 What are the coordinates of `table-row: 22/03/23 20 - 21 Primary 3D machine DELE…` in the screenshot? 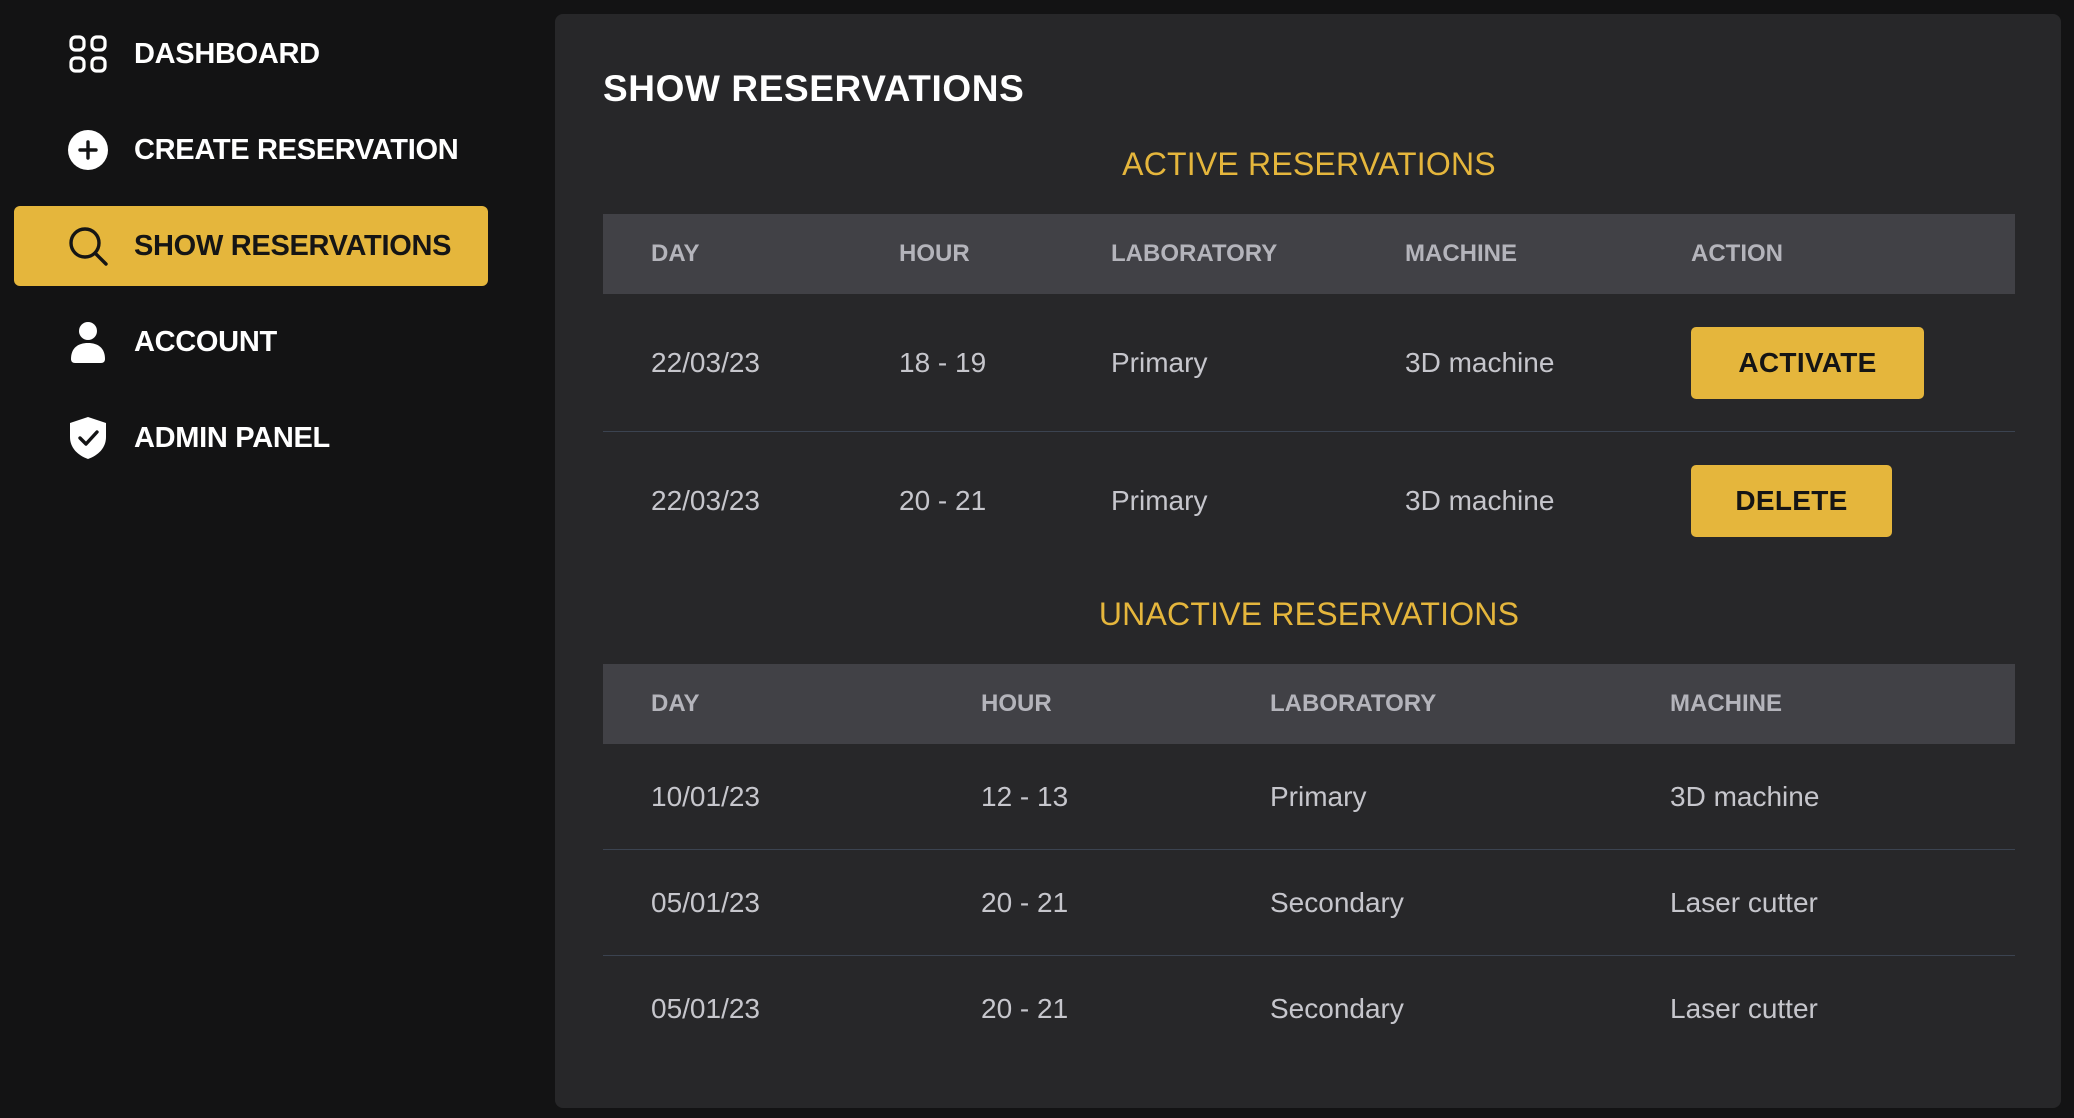 It's located at (1309, 500).